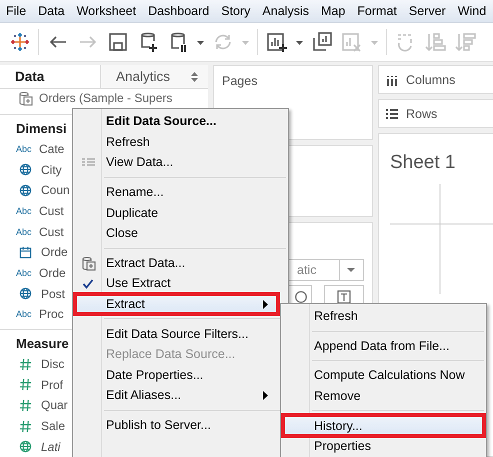 The image size is (493, 457). Describe the element at coordinates (51, 314) in the screenshot. I see `field-name: Proc` at that location.